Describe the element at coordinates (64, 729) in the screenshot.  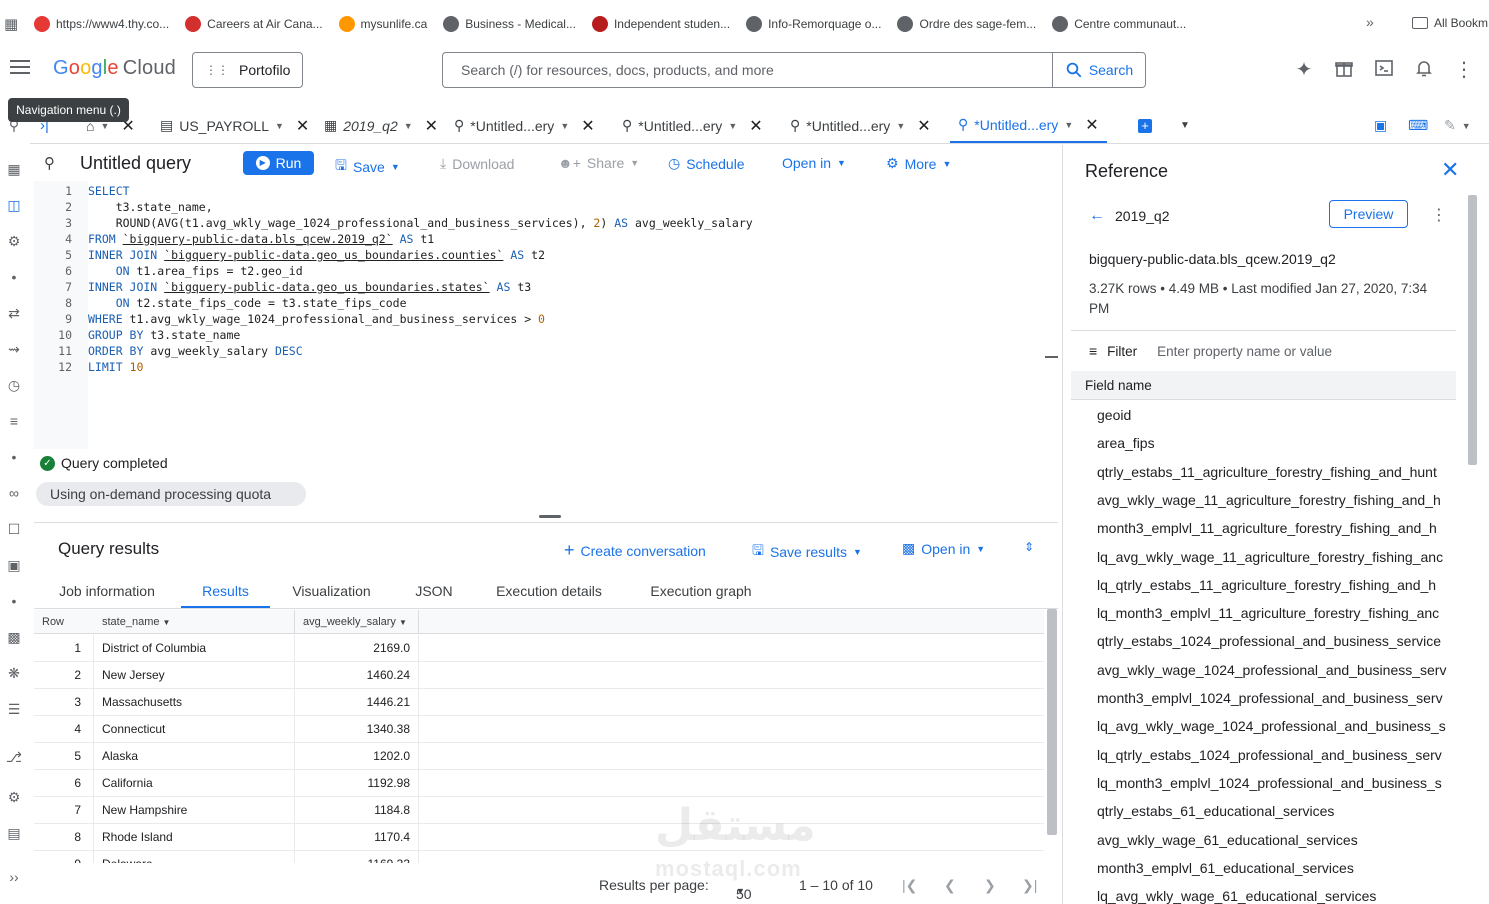
I see `row-number-cell: 4` at that location.